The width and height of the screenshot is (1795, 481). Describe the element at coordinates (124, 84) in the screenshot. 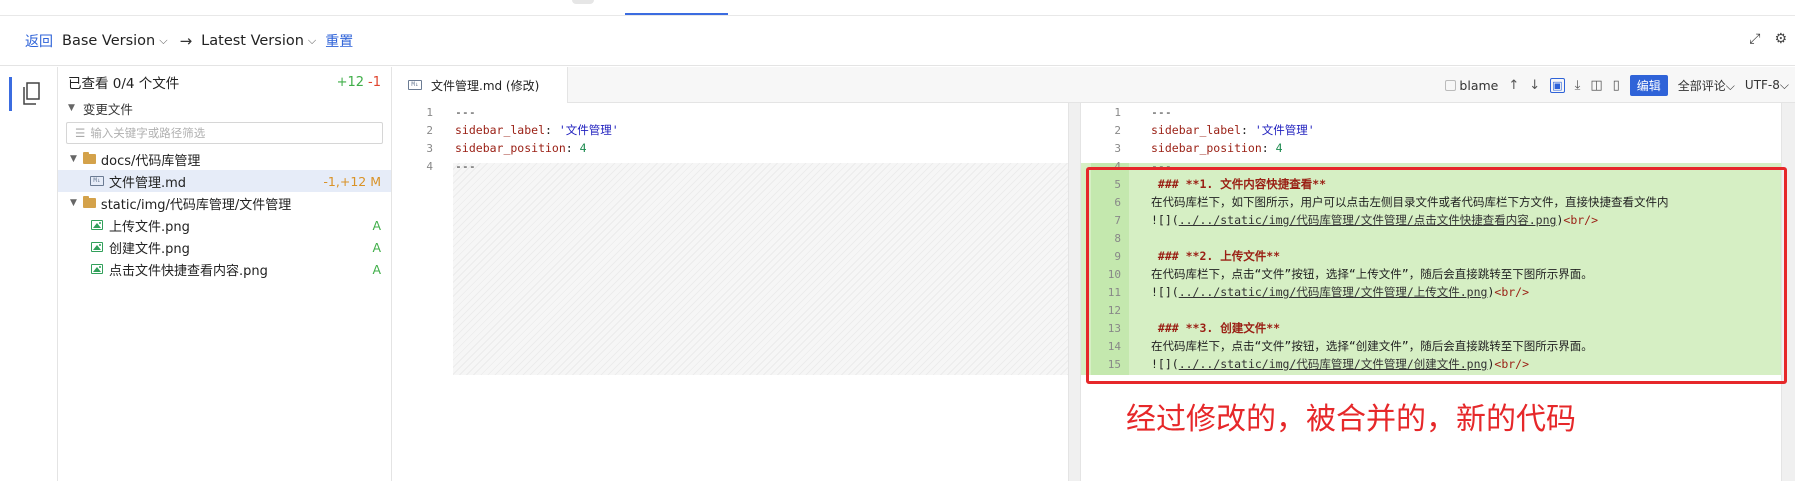

I see `viewed-count: 已查看 0/4 个文件` at that location.